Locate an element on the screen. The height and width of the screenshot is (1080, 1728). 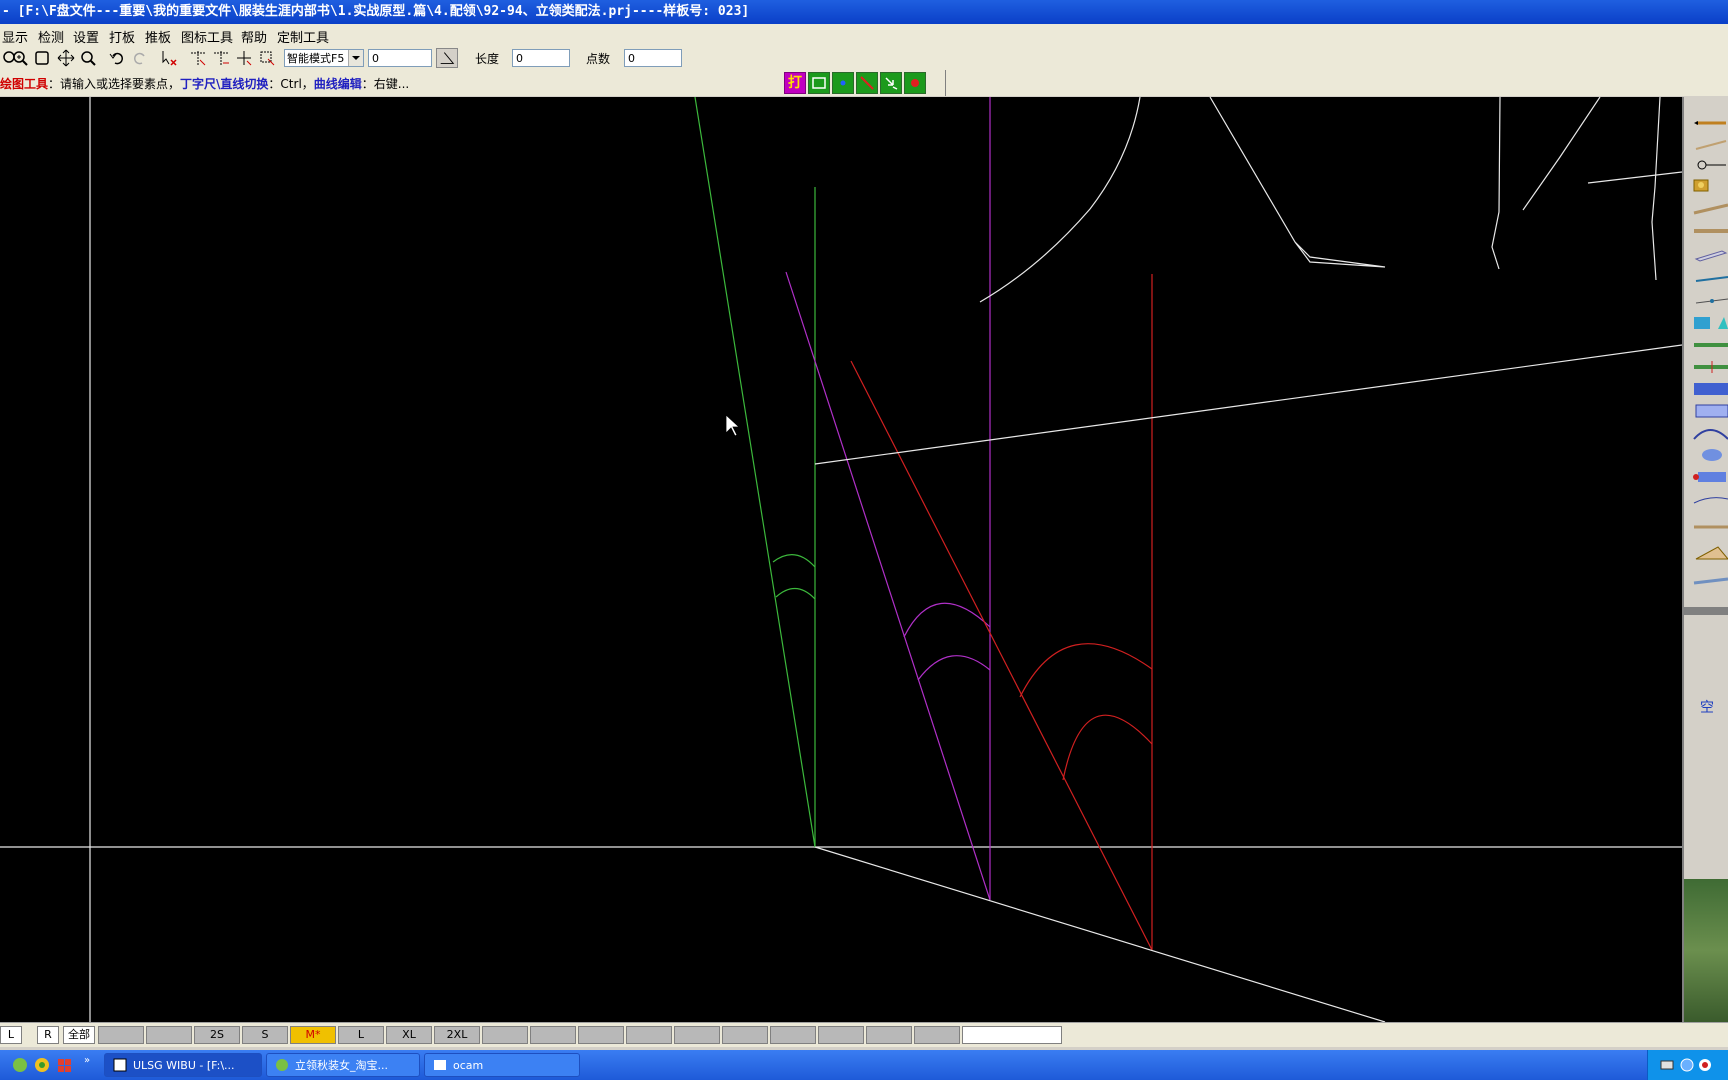
fraction-tool-icon is located at coordinates (1710, 499).